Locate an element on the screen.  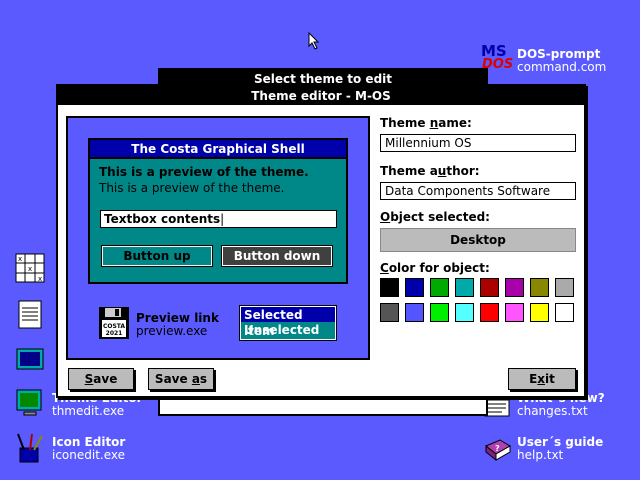
preview-text-bold: This is a preview of the theme. is located at coordinates (204, 172).